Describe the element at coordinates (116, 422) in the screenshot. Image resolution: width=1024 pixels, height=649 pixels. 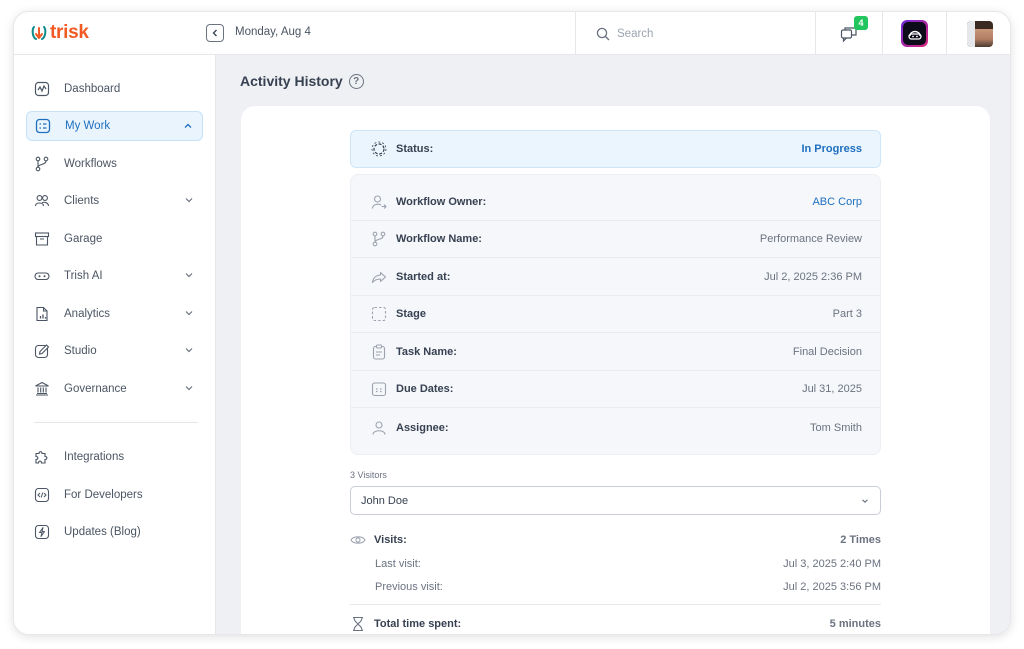
I see `sidebar-divider` at that location.